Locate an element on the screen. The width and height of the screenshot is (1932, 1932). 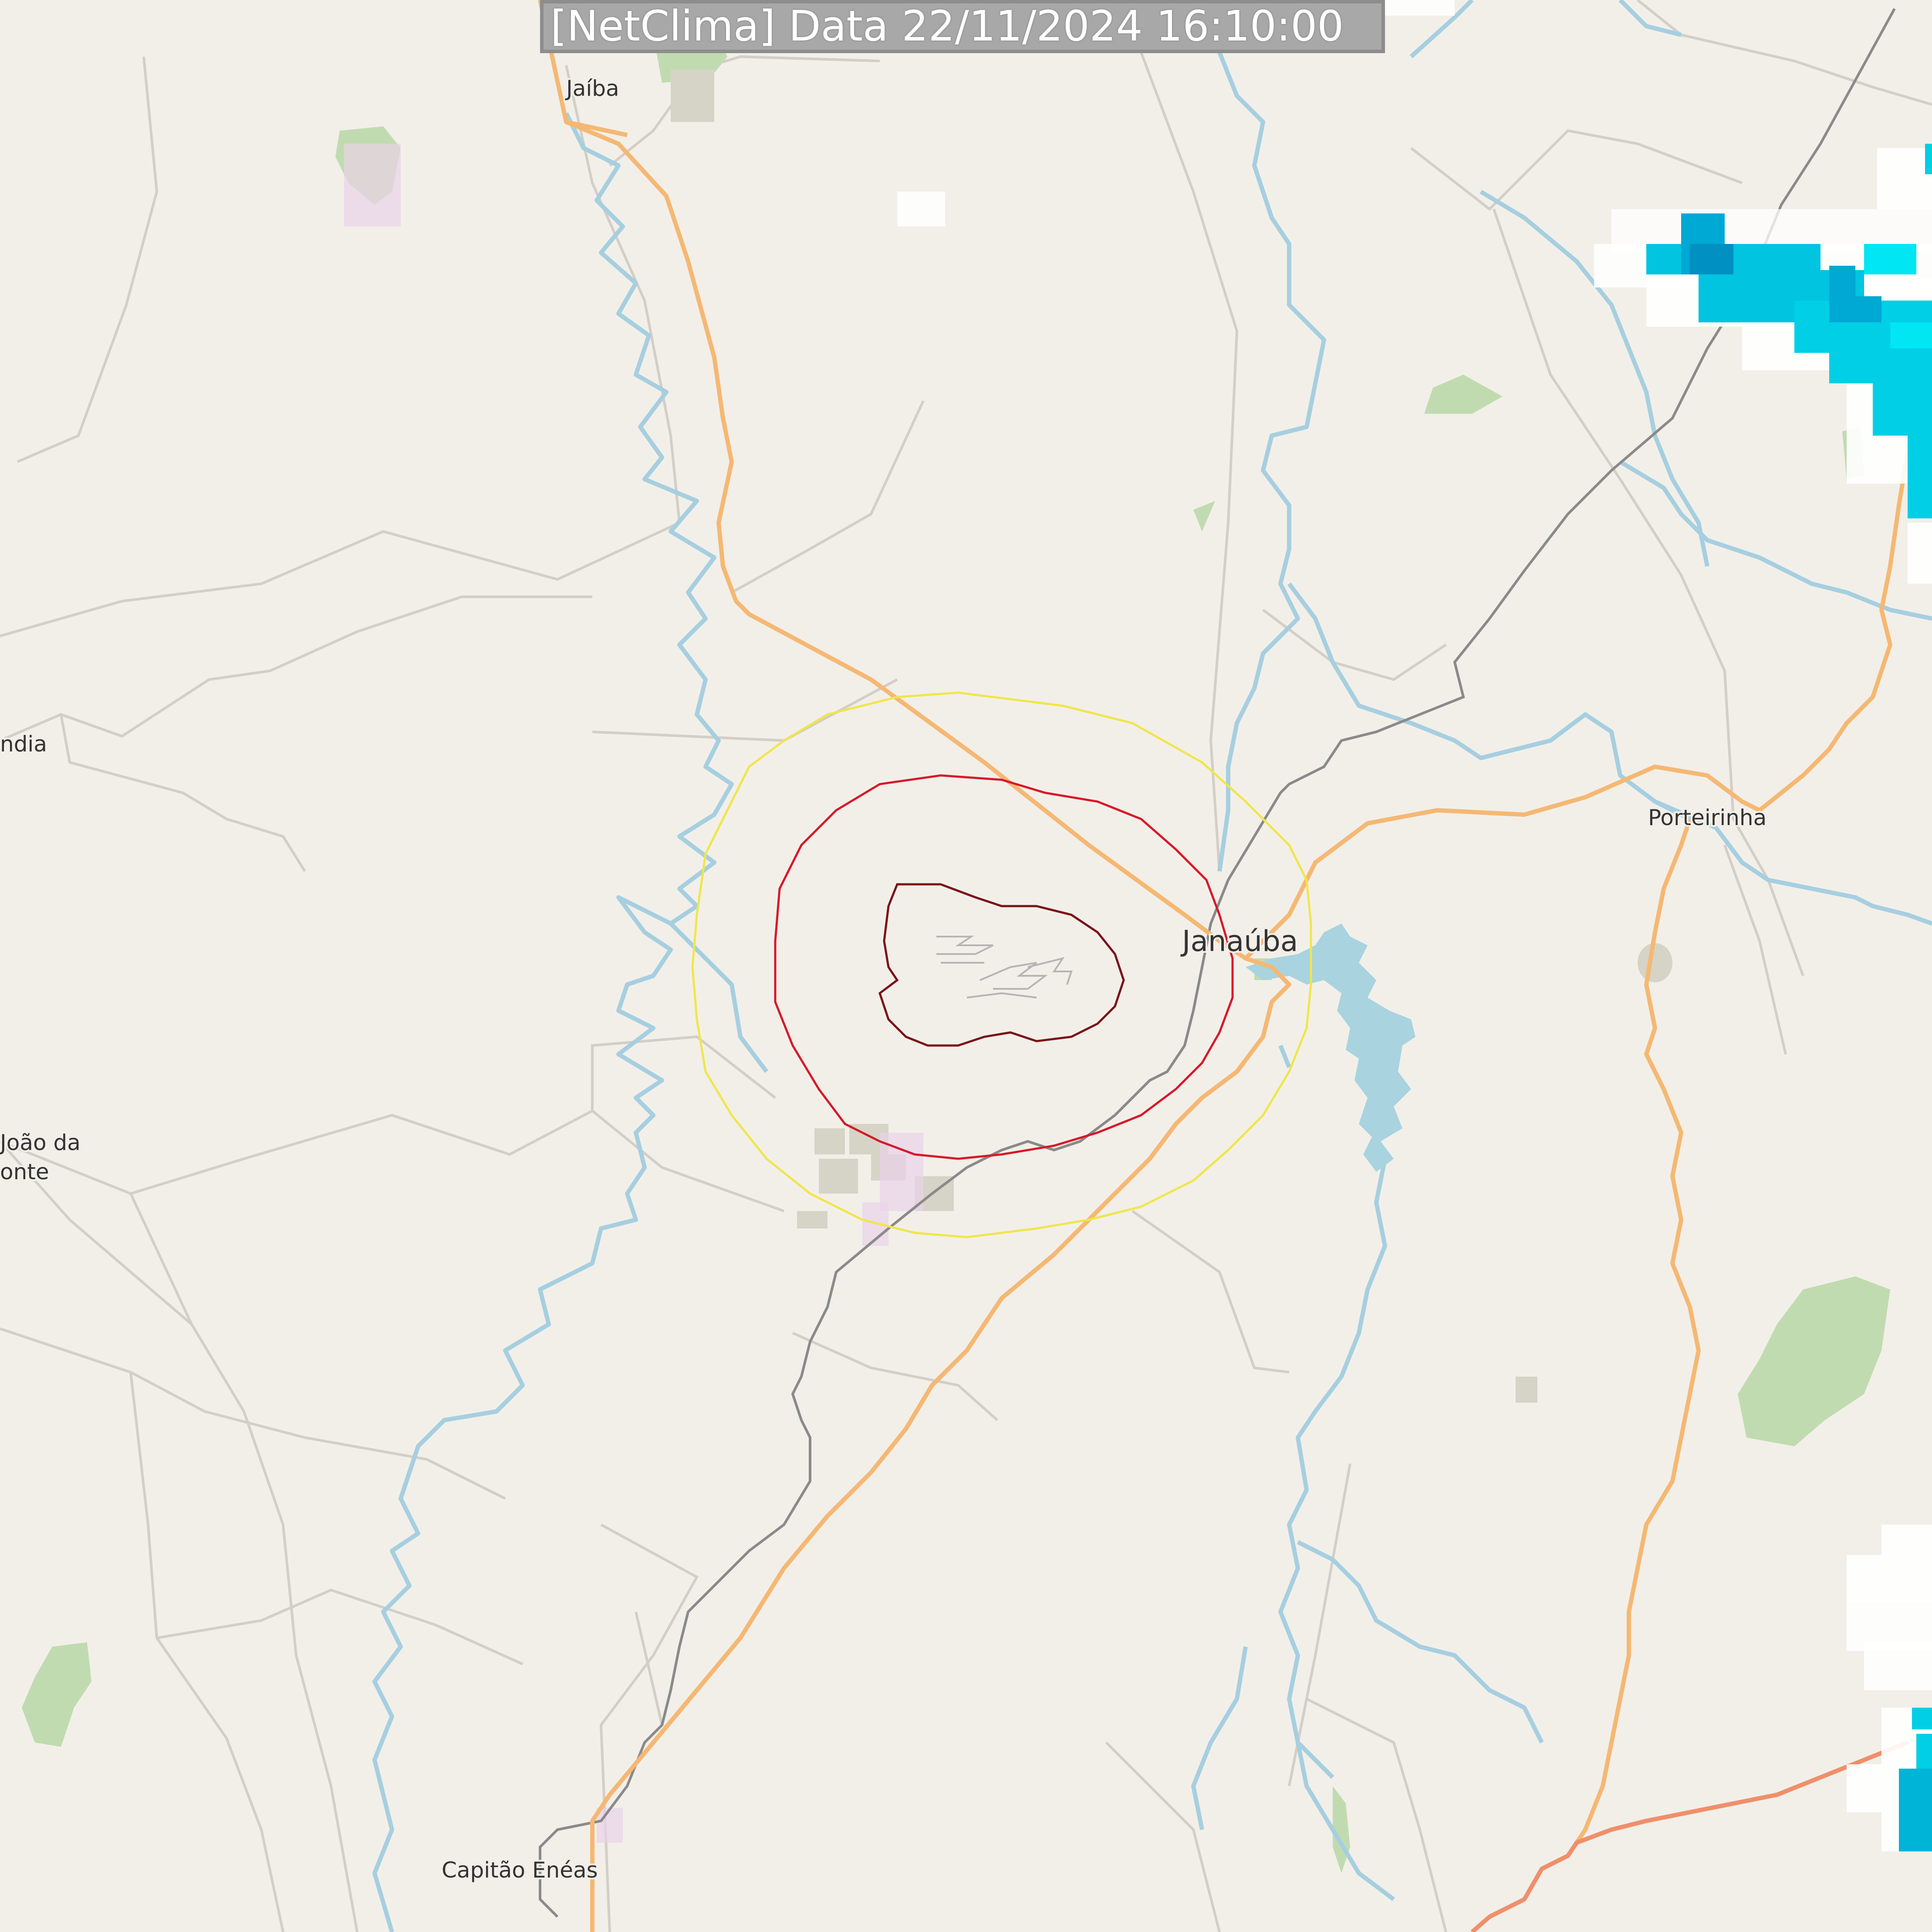
place-label-porteirinha: Porteirinha is located at coordinates (1707, 817).